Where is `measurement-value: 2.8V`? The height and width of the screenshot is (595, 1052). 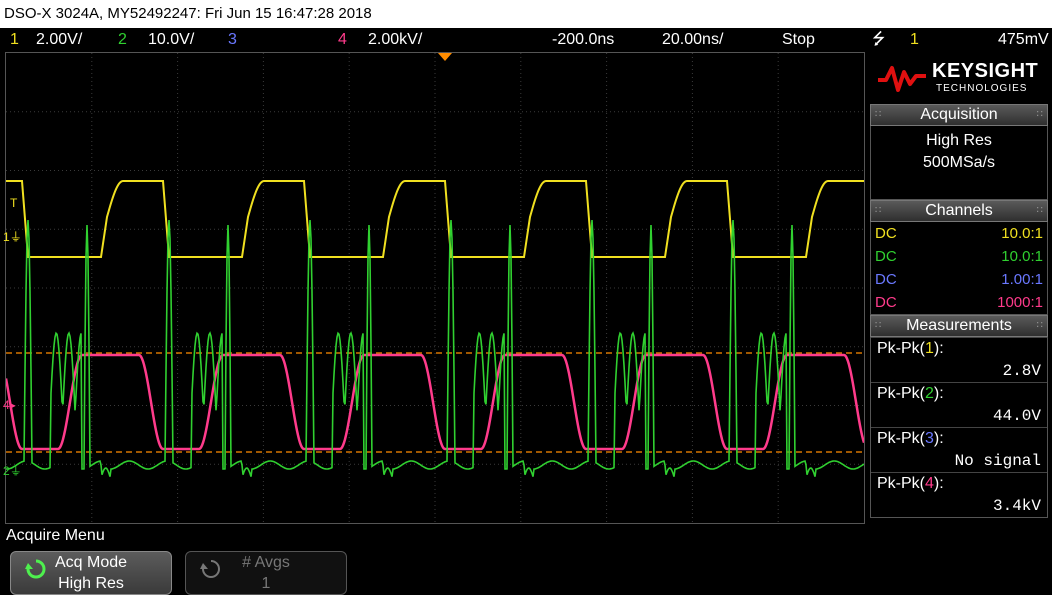
measurement-value: 2.8V is located at coordinates (1021, 371).